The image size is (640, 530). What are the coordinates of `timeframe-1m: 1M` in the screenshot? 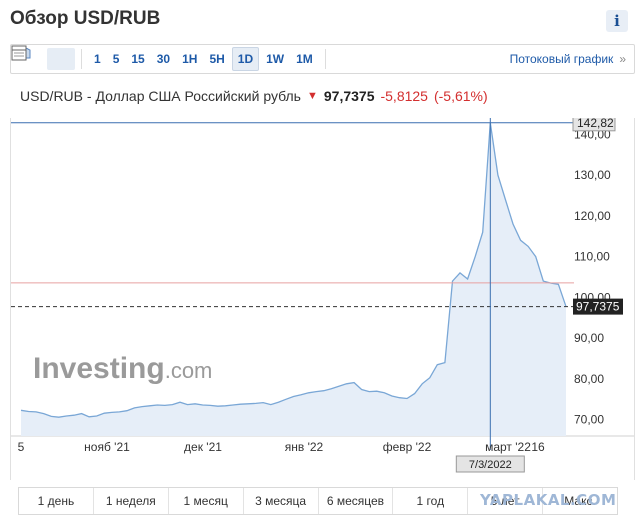 It's located at (304, 59).